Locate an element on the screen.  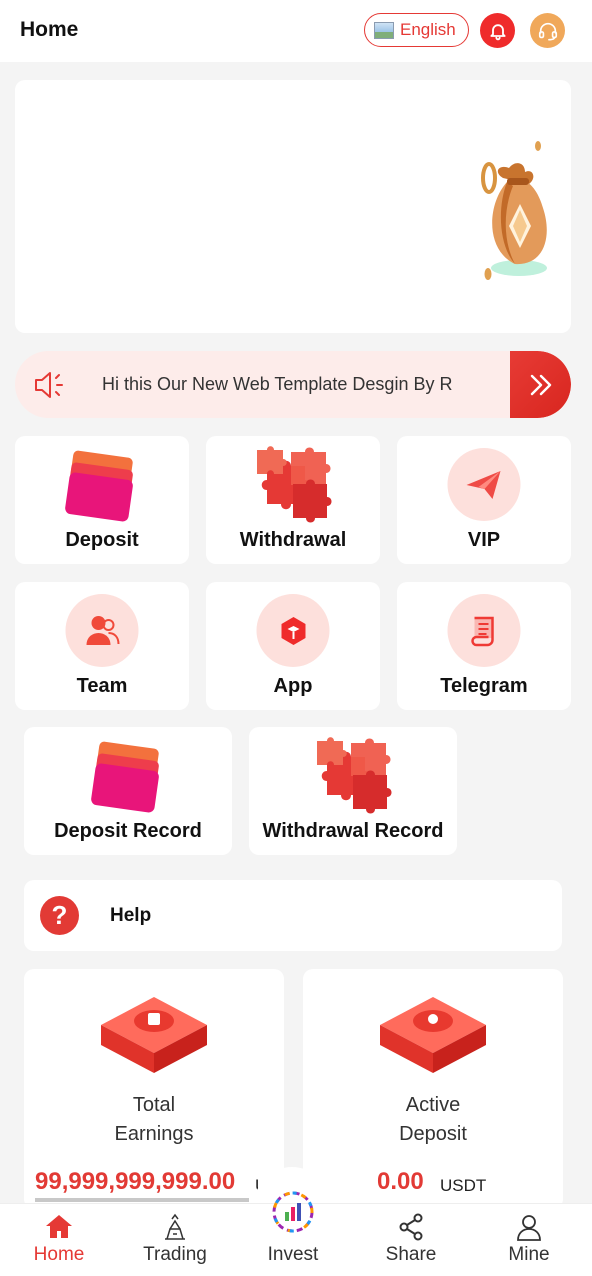
help-label: Help is located at coordinates (131, 915).